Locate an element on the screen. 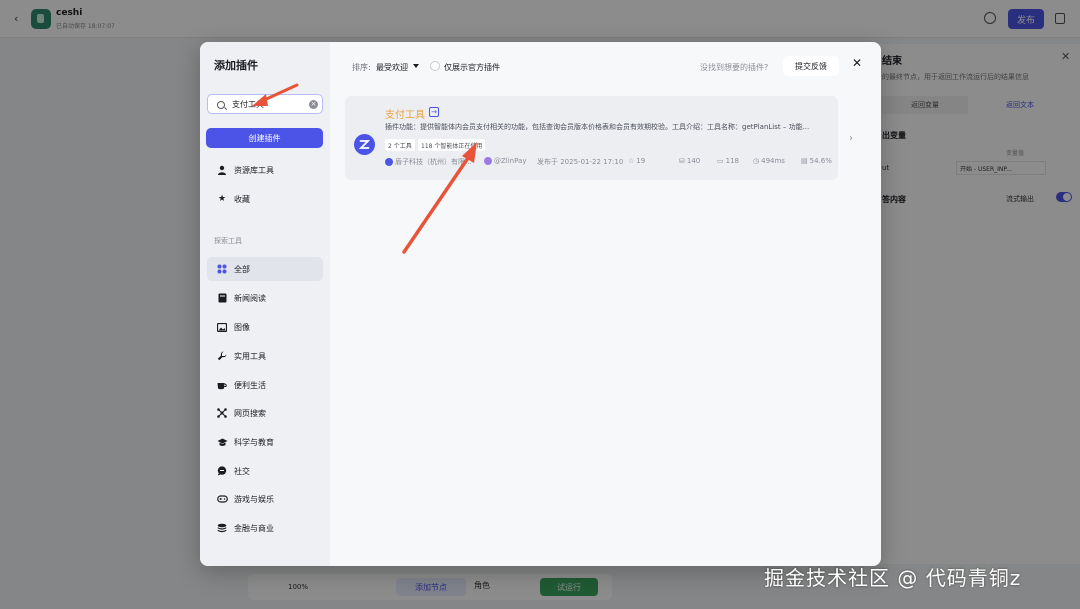 This screenshot has height=609, width=1080. graduation-icon is located at coordinates (222, 442).